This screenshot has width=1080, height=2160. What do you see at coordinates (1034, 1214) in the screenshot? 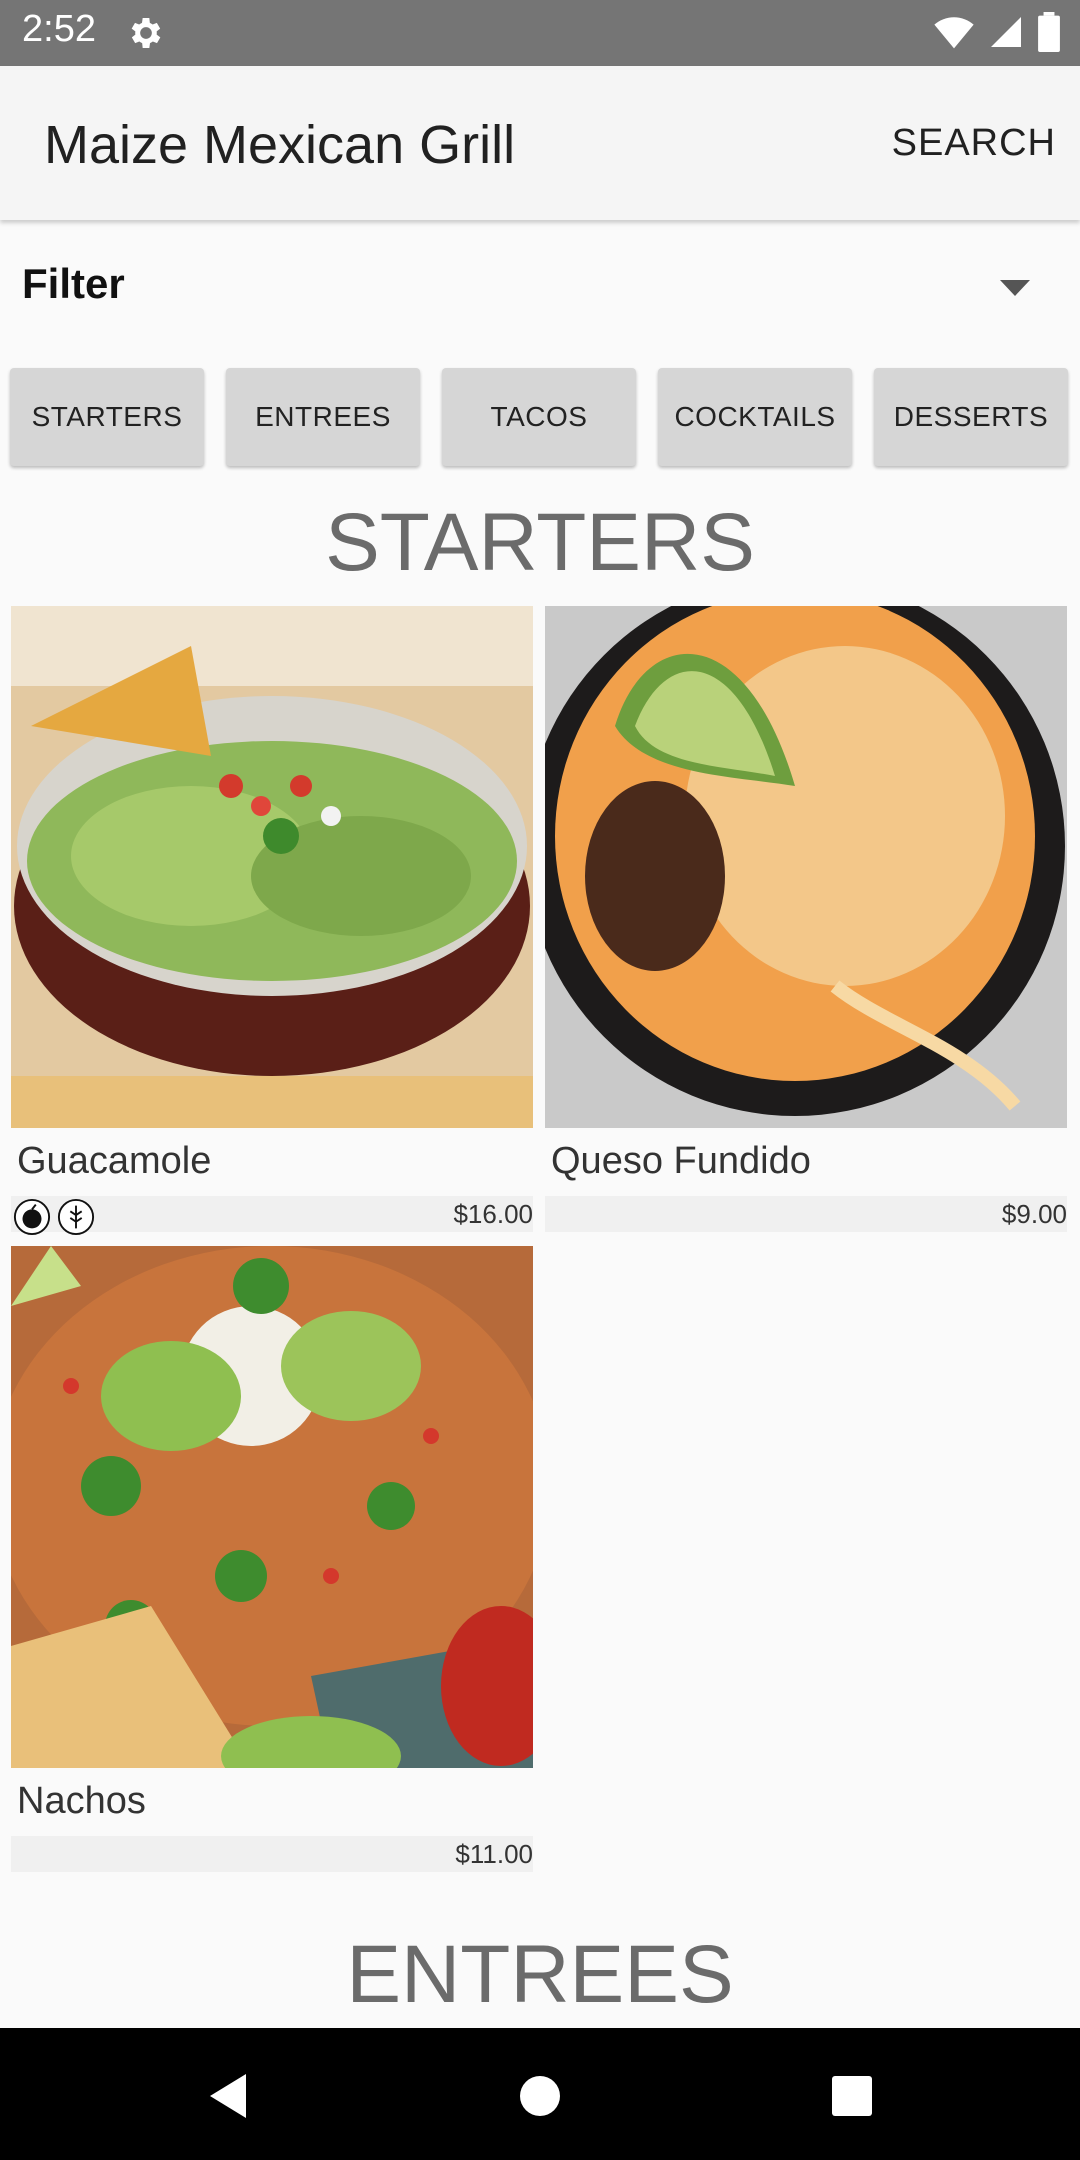
I see `menu-item-price: $9.00` at bounding box center [1034, 1214].